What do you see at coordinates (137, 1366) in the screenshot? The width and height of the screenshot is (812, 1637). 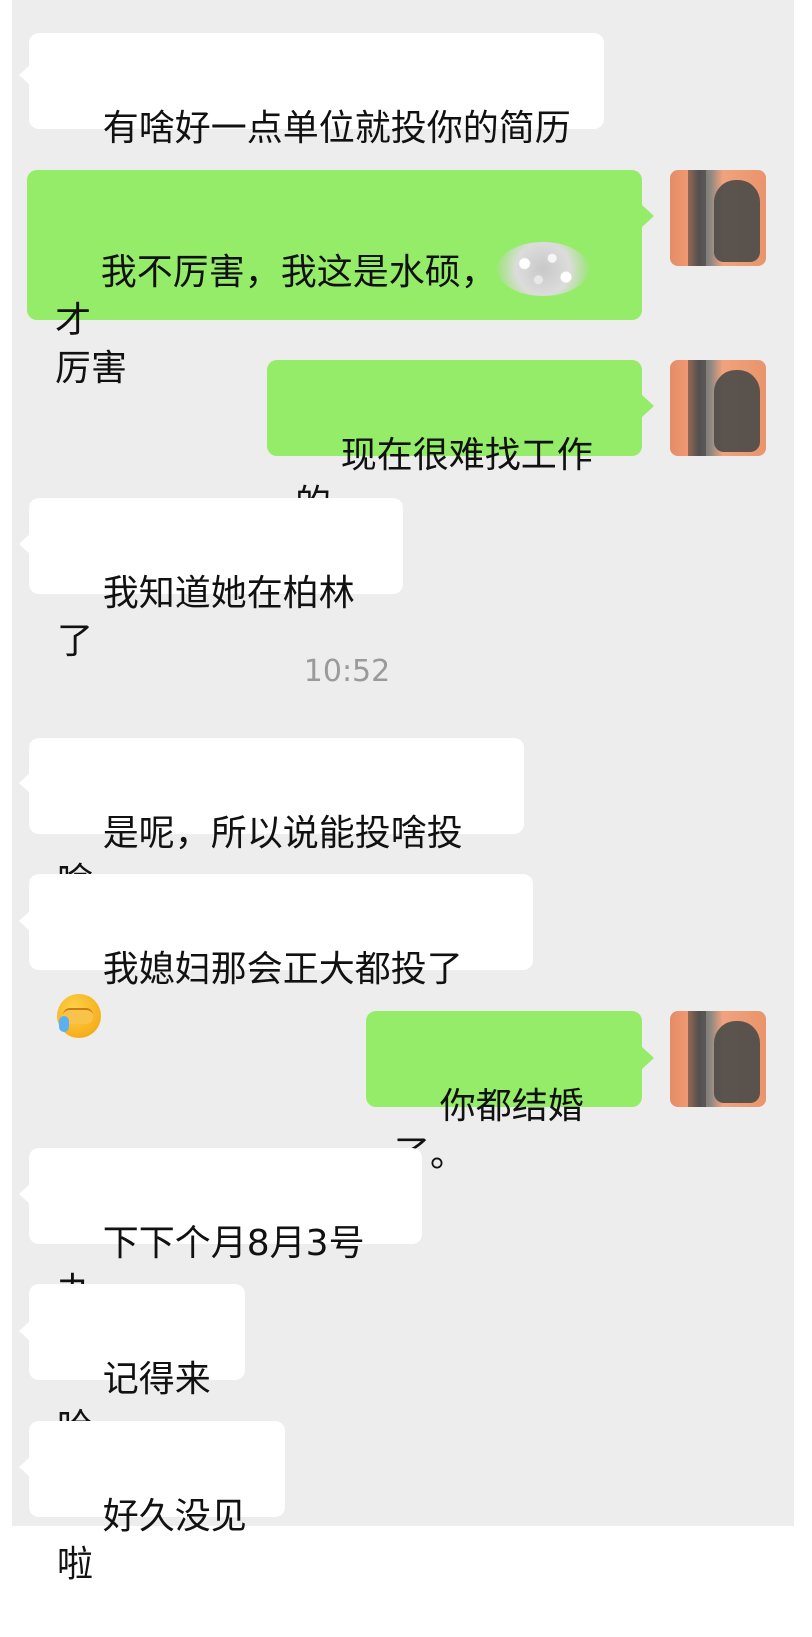 I see `message-bubble-incoming: 记得来哈` at bounding box center [137, 1366].